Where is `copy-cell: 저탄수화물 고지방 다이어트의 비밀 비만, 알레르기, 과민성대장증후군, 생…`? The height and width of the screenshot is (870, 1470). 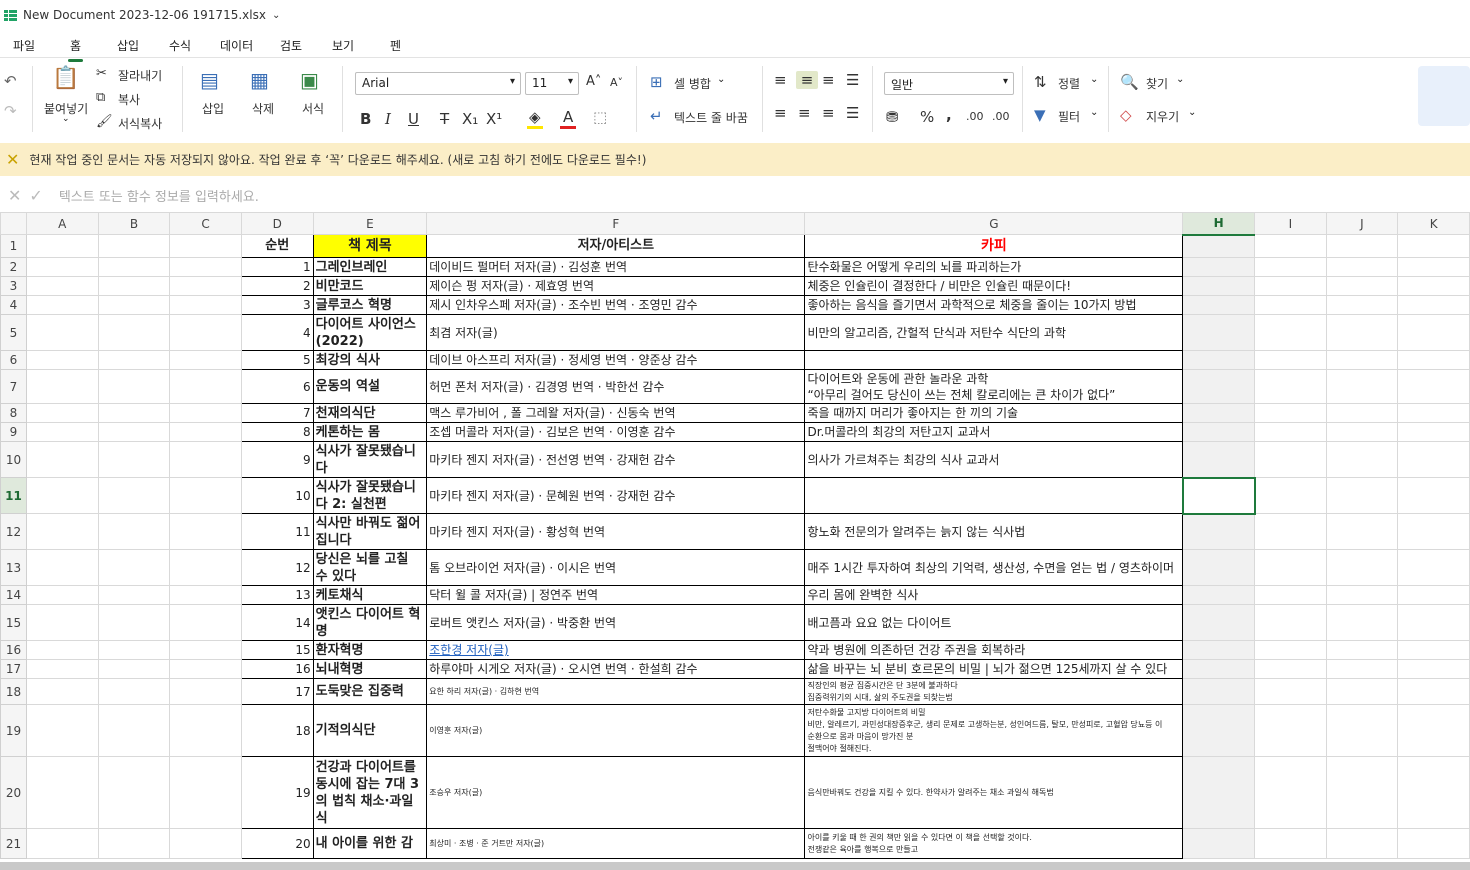 copy-cell: 저탄수화물 고지방 다이어트의 비밀 비만, 알레르기, 과민성대장증후군, 생… is located at coordinates (994, 730).